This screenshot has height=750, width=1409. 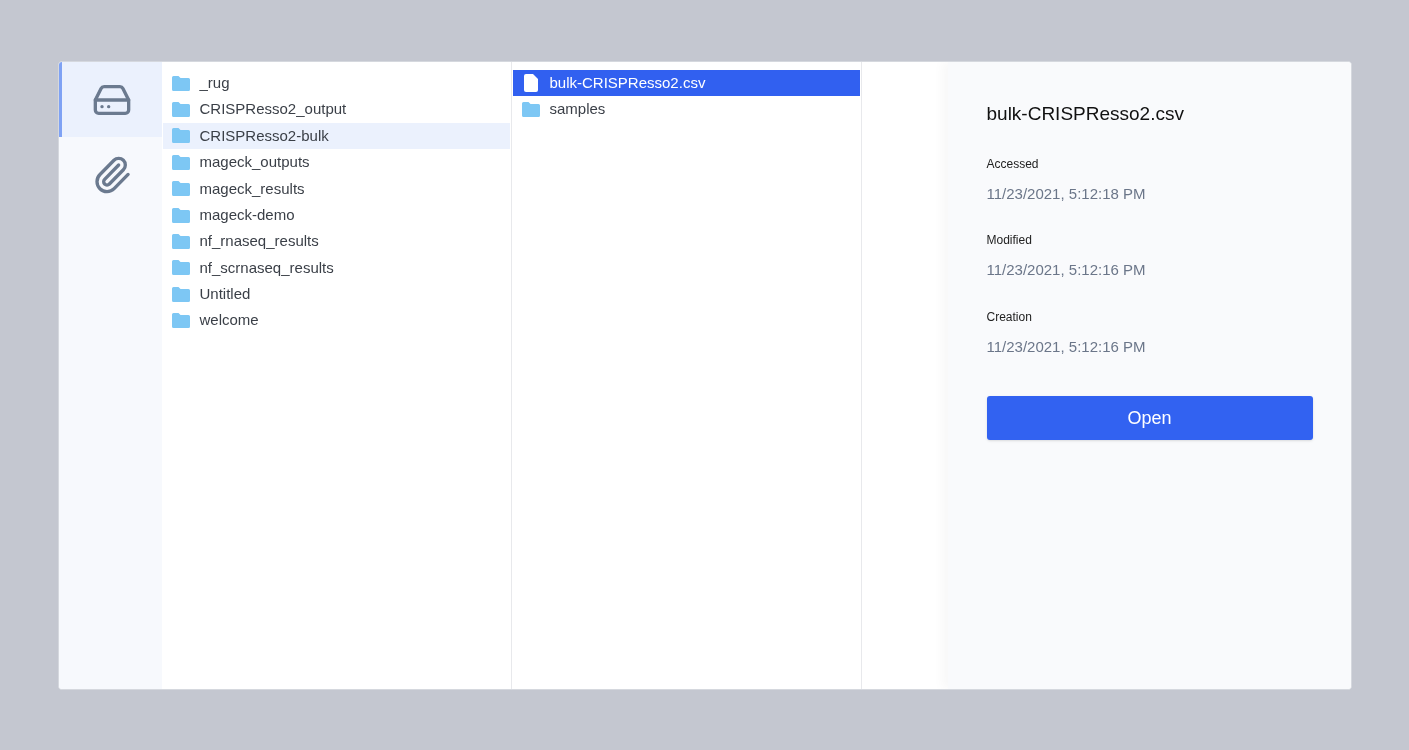 I want to click on folder-item: nf_scrnaseq_results, so click(x=336, y=268).